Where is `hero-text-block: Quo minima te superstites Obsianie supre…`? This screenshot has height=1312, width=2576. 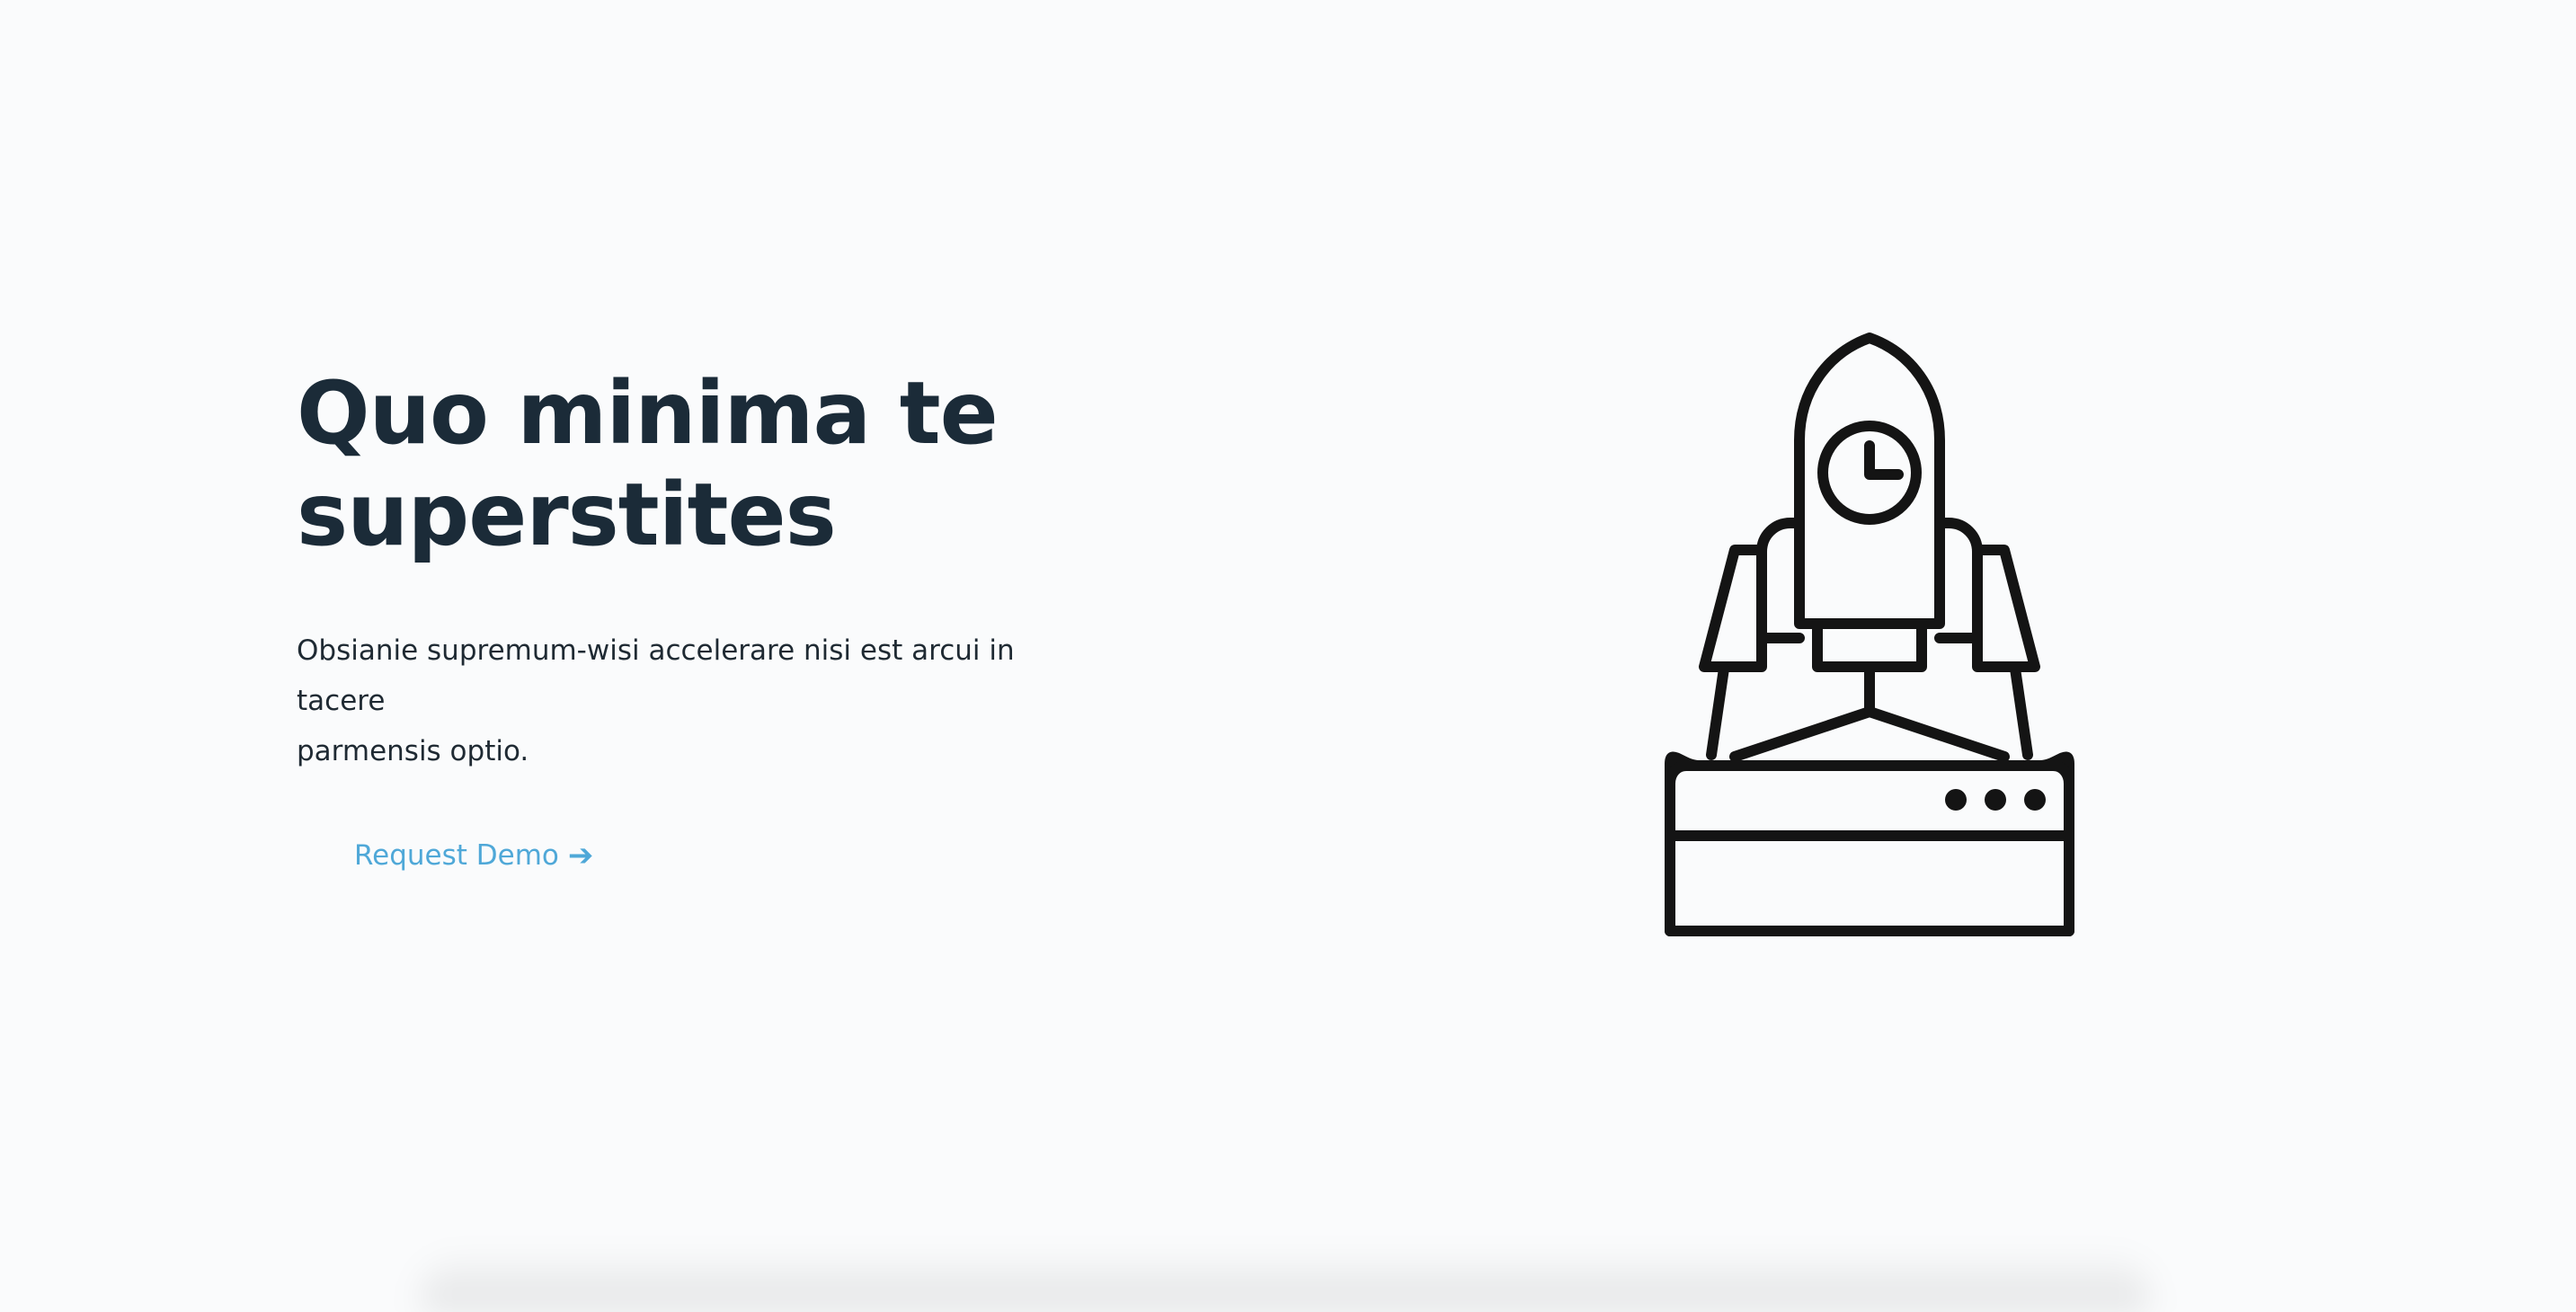 hero-text-block: Quo minima te superstites Obsianie supre… is located at coordinates (701, 617).